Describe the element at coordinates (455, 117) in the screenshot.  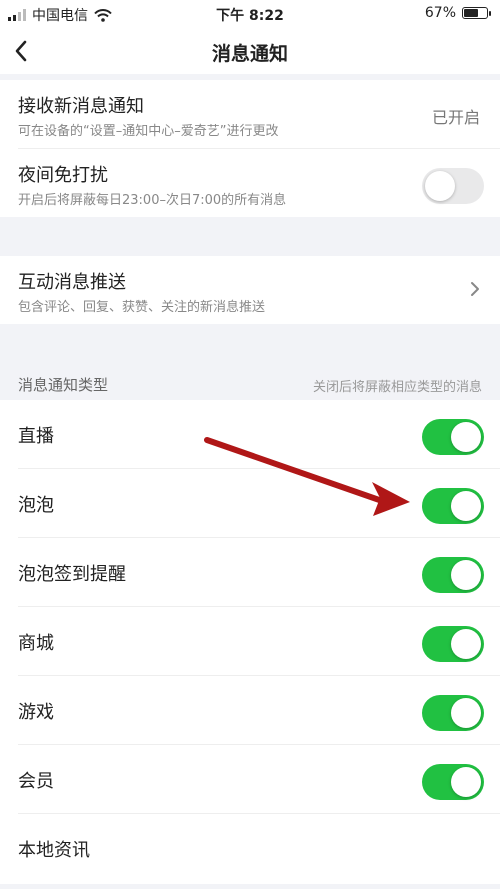
I see `receive-notification-status: 已开启` at that location.